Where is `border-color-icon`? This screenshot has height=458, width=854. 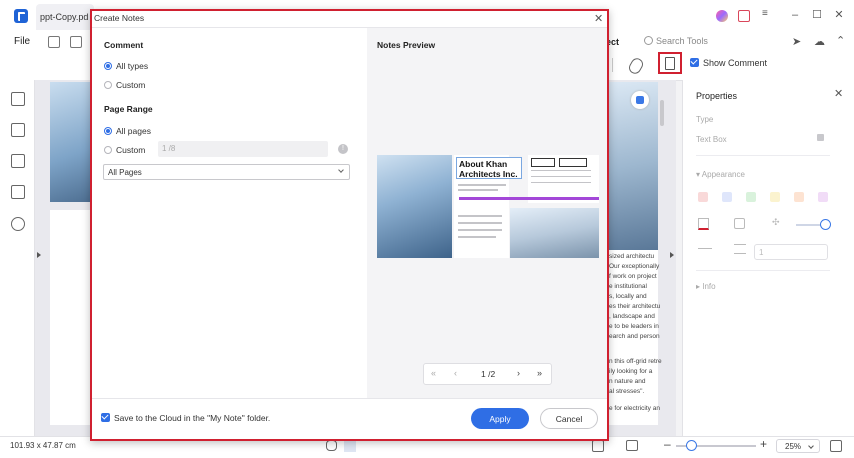 border-color-icon is located at coordinates (703, 224).